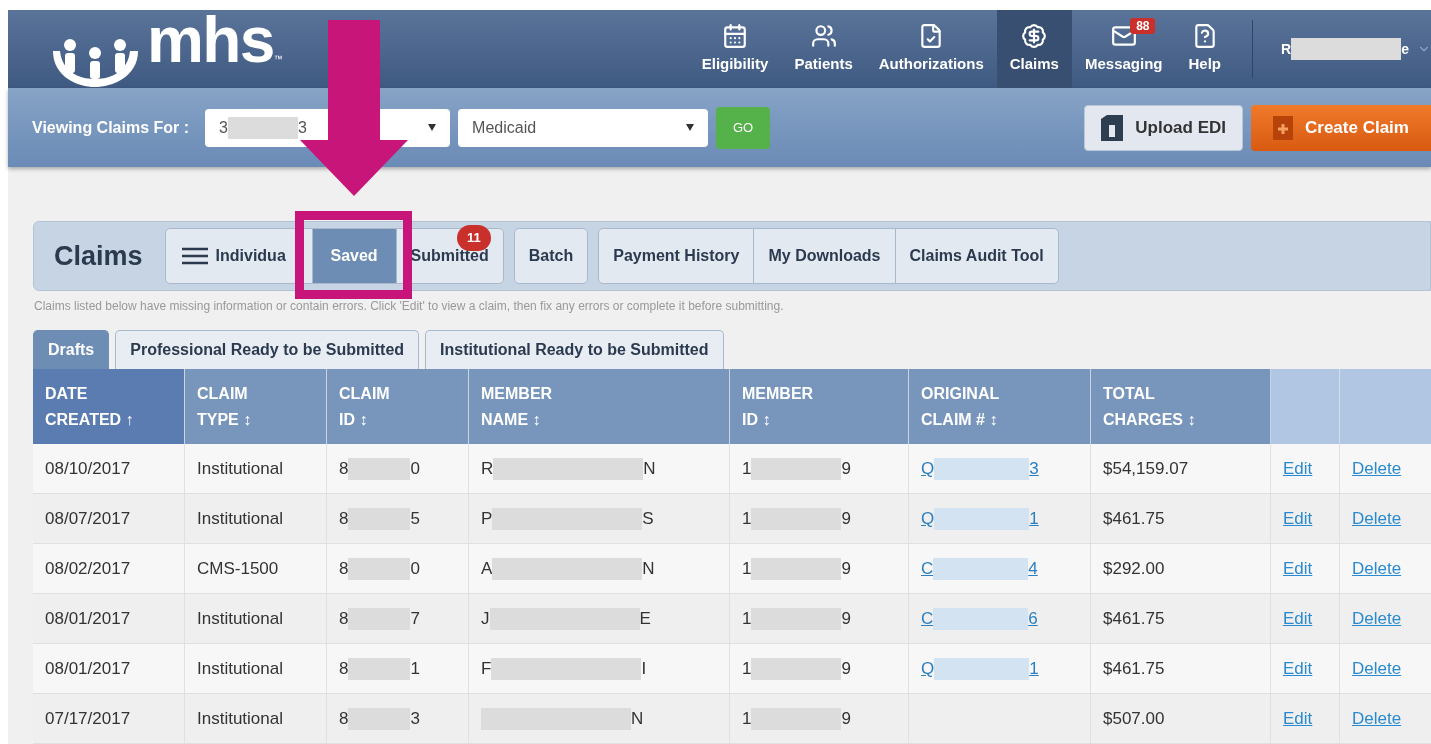  I want to click on nav-item: Eligibility, so click(735, 49).